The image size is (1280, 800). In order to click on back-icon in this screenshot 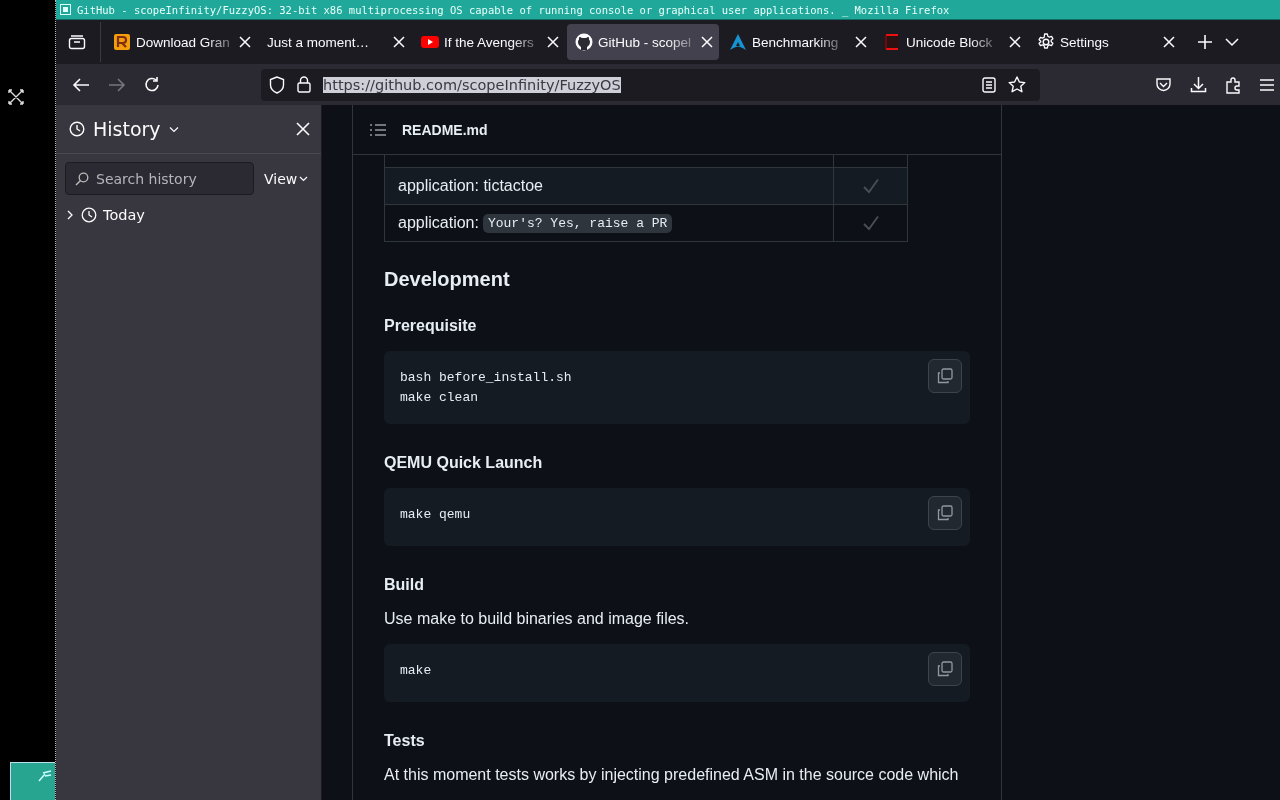, I will do `click(81, 84)`.